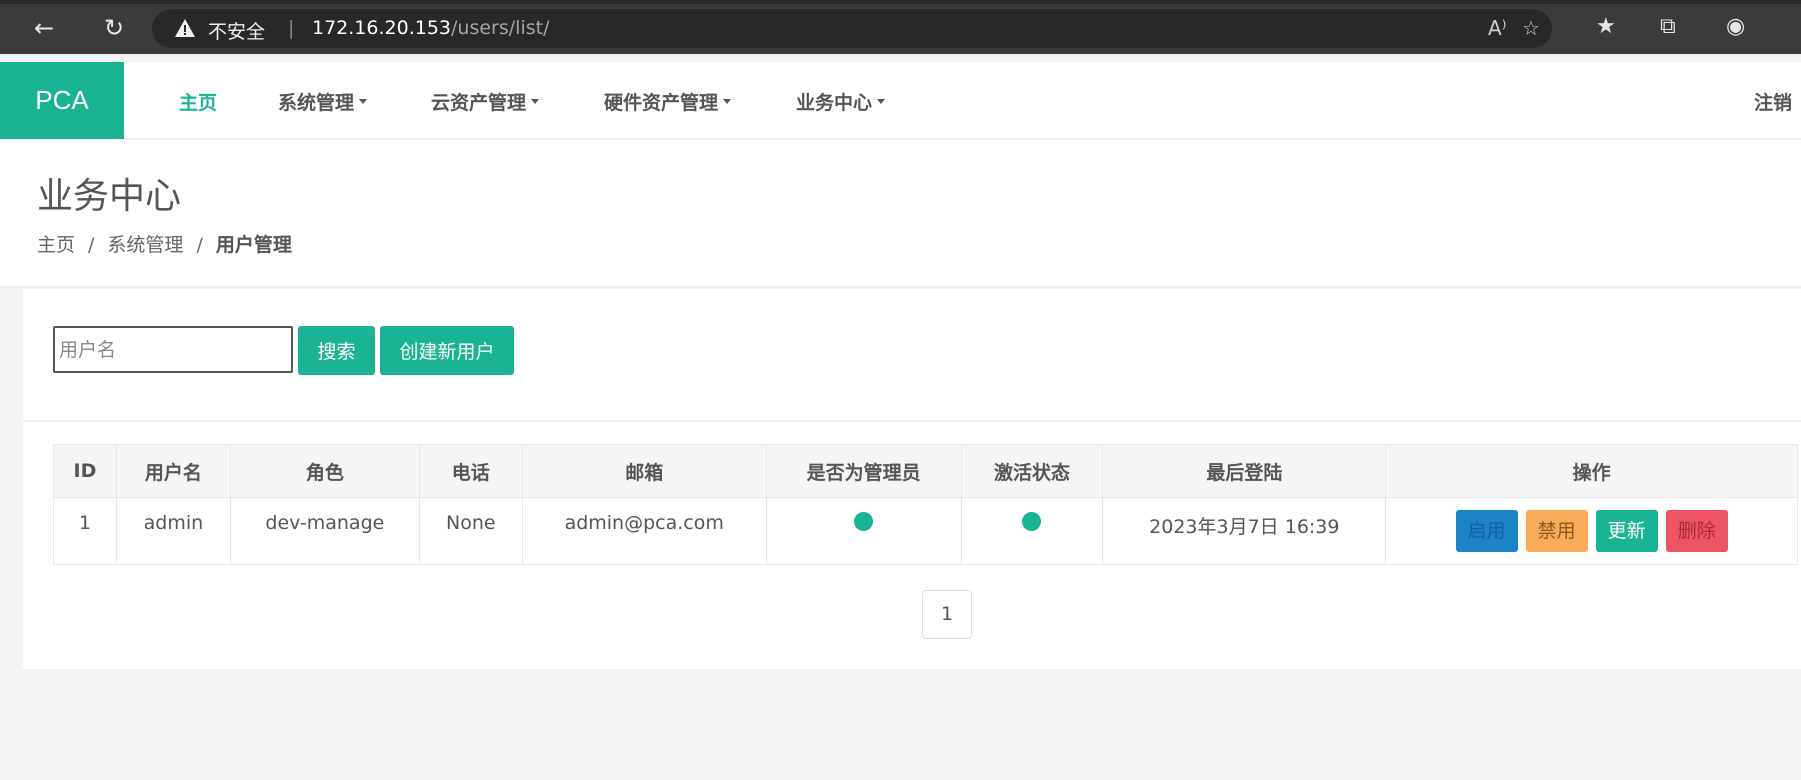 This screenshot has height=780, width=1801. What do you see at coordinates (173, 531) in the screenshot?
I see `cell-username: admin` at bounding box center [173, 531].